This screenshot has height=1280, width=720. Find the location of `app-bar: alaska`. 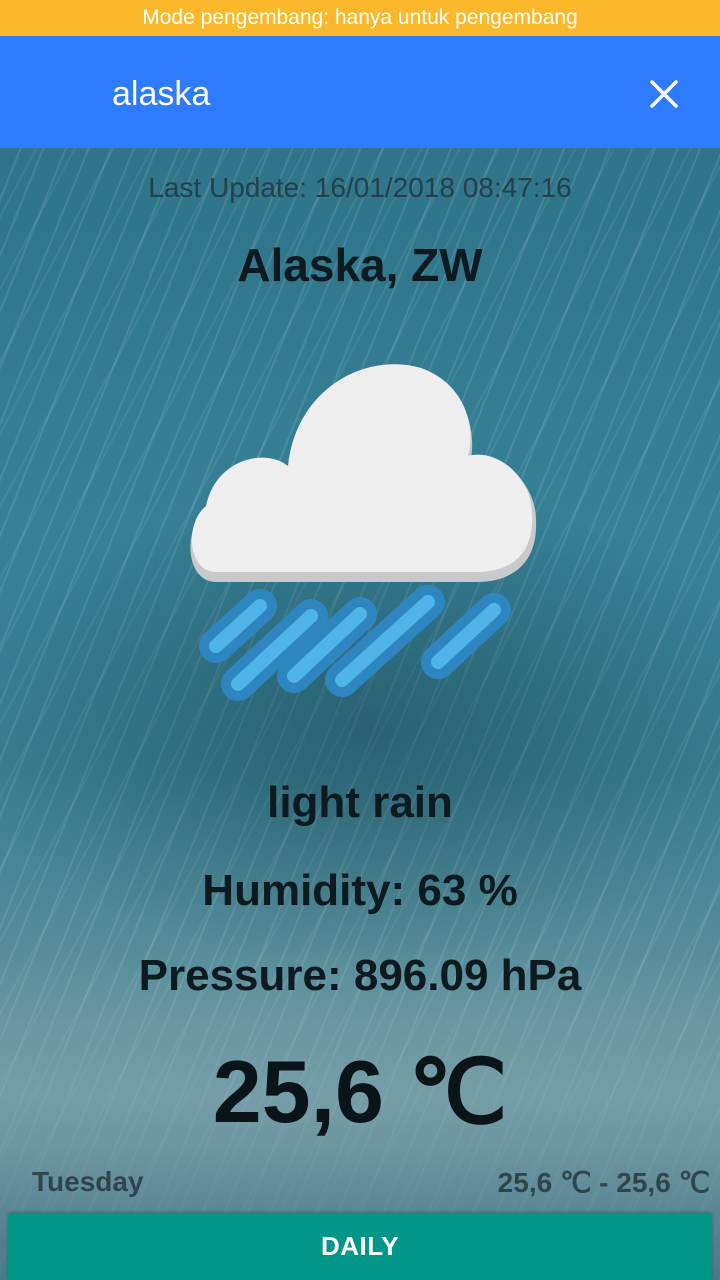

app-bar: alaska is located at coordinates (360, 92).